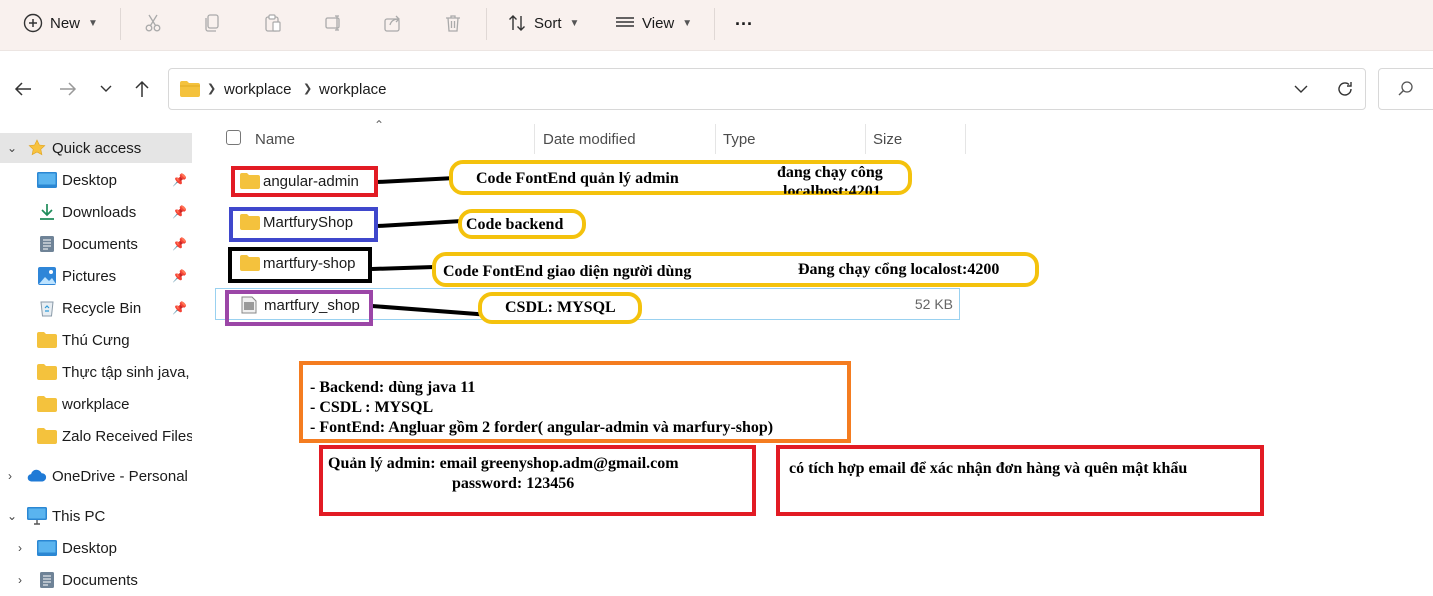 The height and width of the screenshot is (596, 1433). I want to click on callout-text: CSDL: MYSQL, so click(560, 307).